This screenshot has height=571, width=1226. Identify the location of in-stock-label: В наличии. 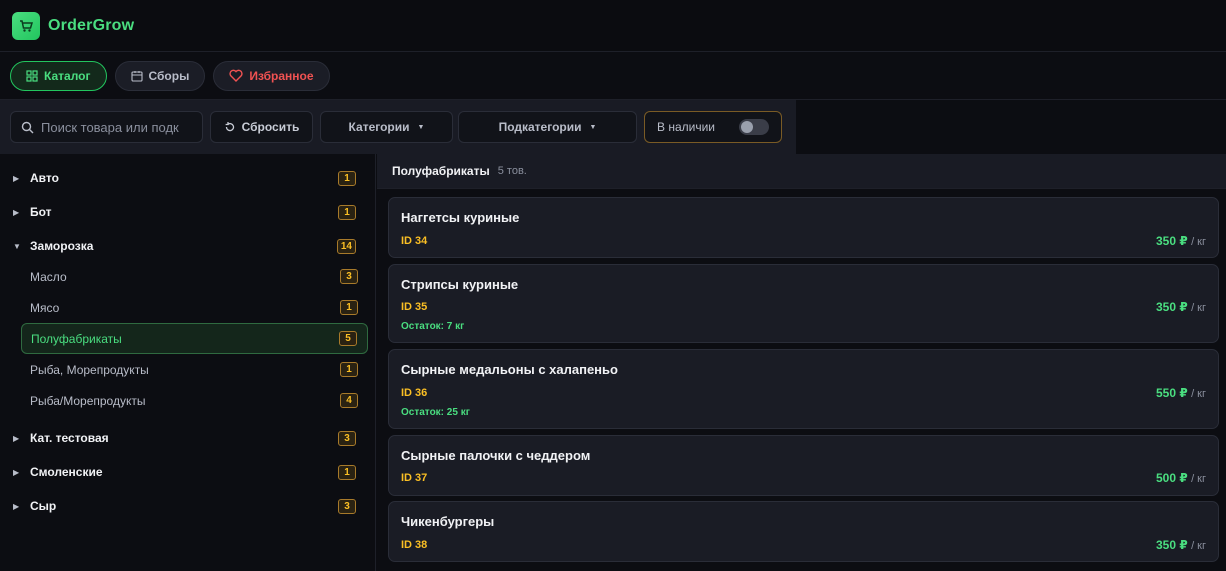
(686, 127).